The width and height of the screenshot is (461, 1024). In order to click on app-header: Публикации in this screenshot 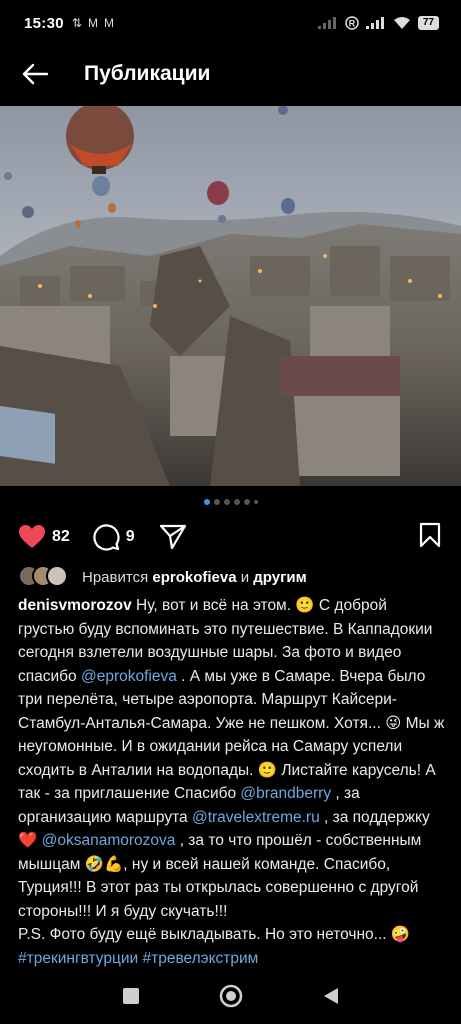, I will do `click(230, 74)`.